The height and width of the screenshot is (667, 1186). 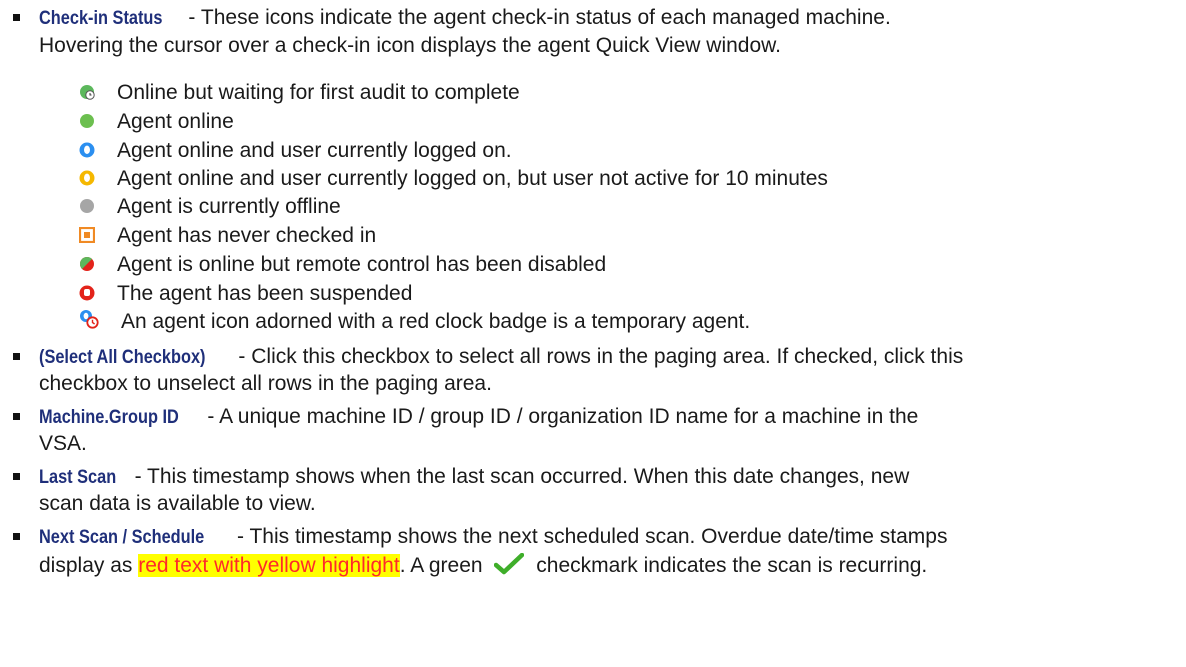 I want to click on red-hand-circle-icon, so click(x=87, y=293).